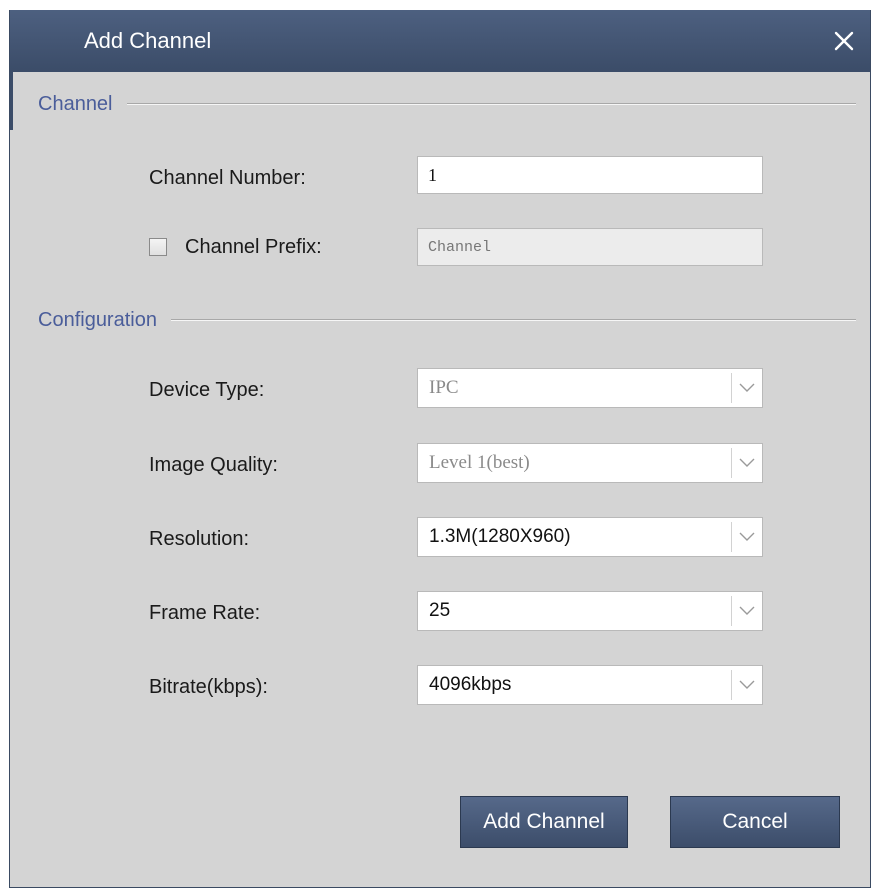 The image size is (880, 890). What do you see at coordinates (479, 462) in the screenshot?
I see `image-quality-value: Level 1(best)` at bounding box center [479, 462].